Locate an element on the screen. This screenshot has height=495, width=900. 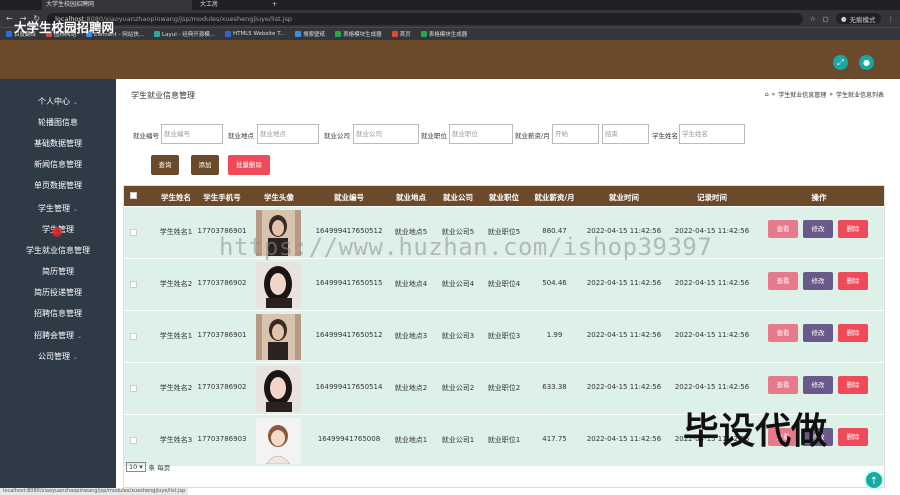
new-tab-button: + is located at coordinates (273, 5).